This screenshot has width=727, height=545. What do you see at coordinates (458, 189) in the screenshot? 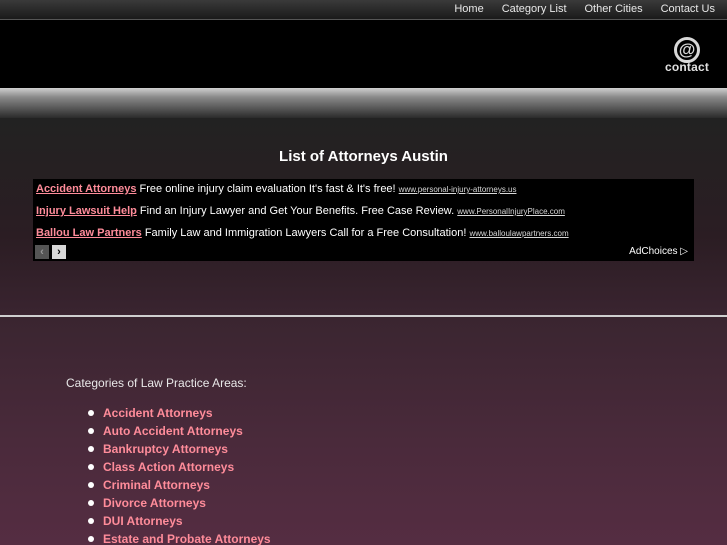
I see `ad-url-link: www.personal-injury-attorneys.us` at bounding box center [458, 189].